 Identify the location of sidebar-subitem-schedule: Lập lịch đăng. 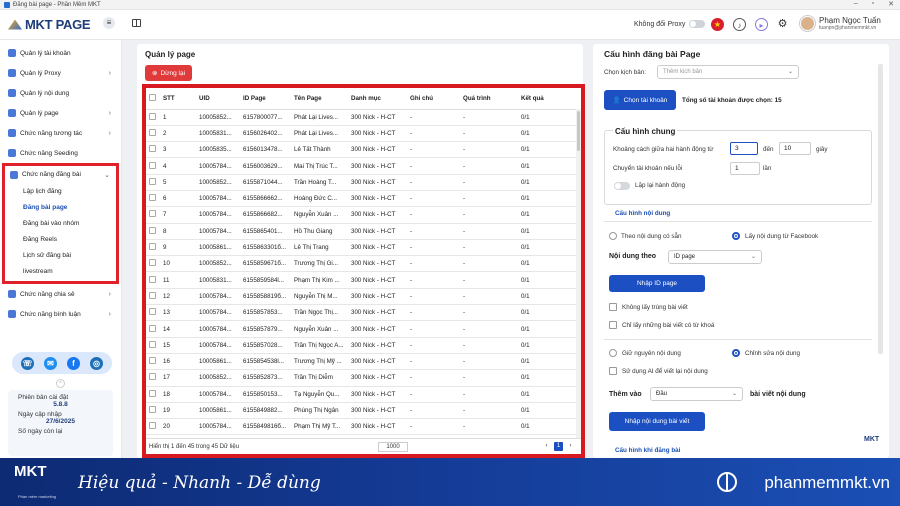
(60, 191).